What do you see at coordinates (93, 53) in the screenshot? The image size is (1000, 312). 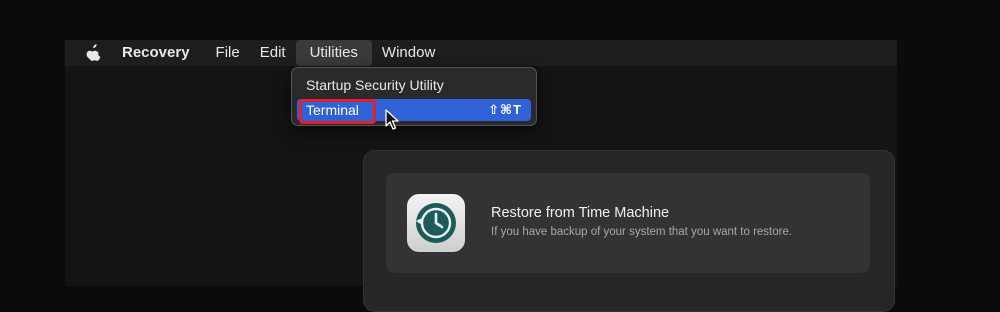 I see `apple-logo-icon` at bounding box center [93, 53].